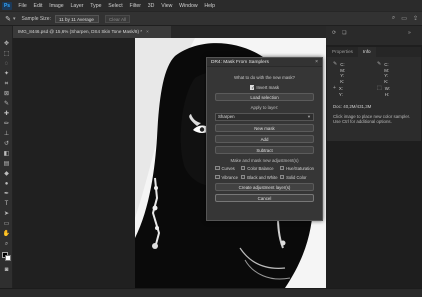 The width and height of the screenshot is (422, 297). Describe the element at coordinates (77, 6) in the screenshot. I see `menu-layer: Layer` at that location.